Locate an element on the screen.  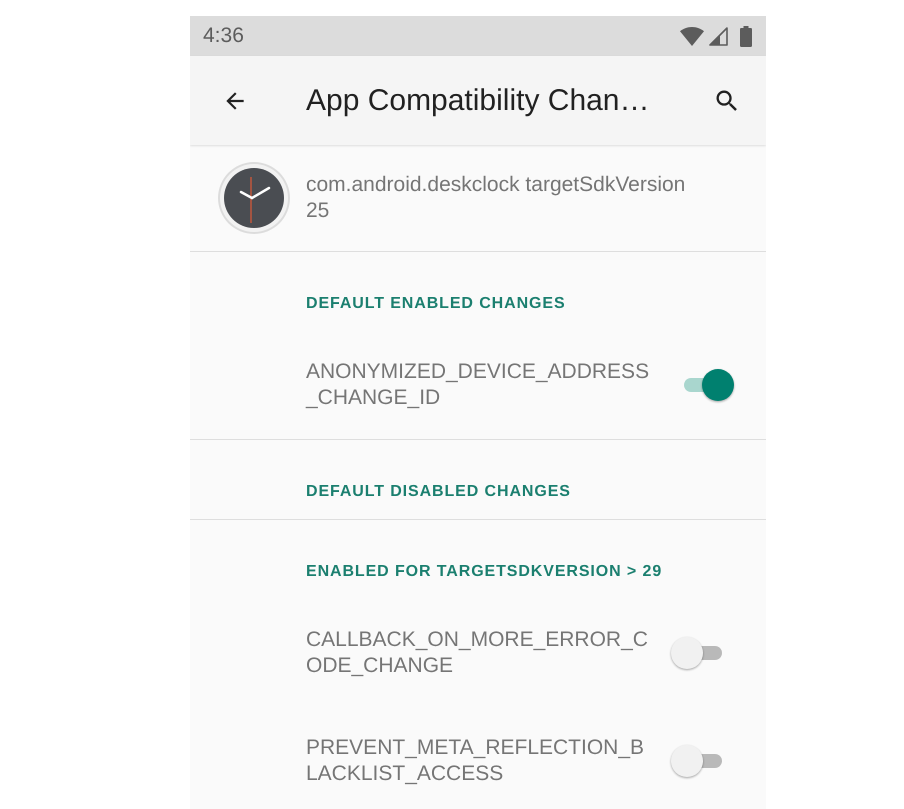
wifi-icon is located at coordinates (692, 36).